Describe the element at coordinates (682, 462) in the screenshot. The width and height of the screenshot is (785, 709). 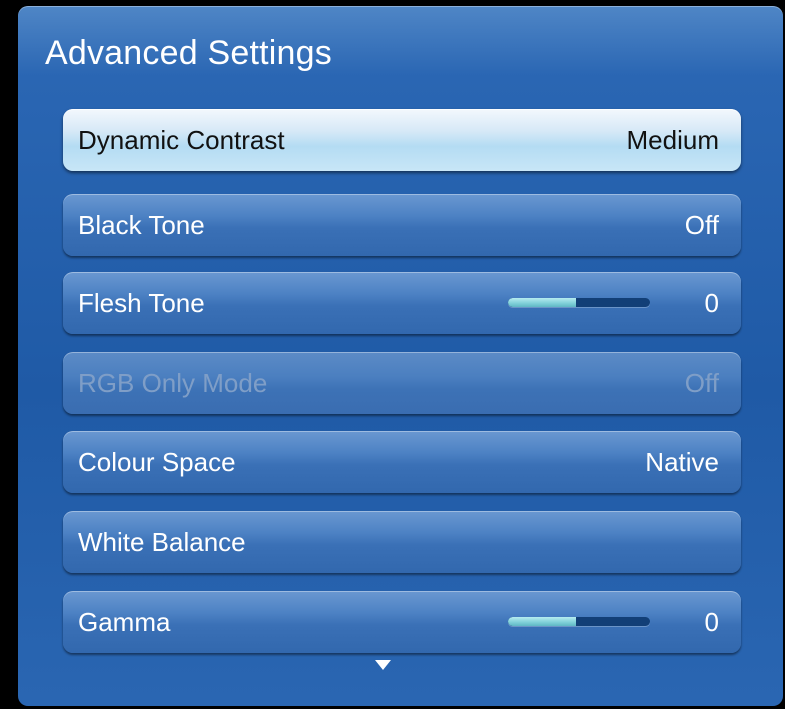
I see `menu-item-value: Native` at that location.